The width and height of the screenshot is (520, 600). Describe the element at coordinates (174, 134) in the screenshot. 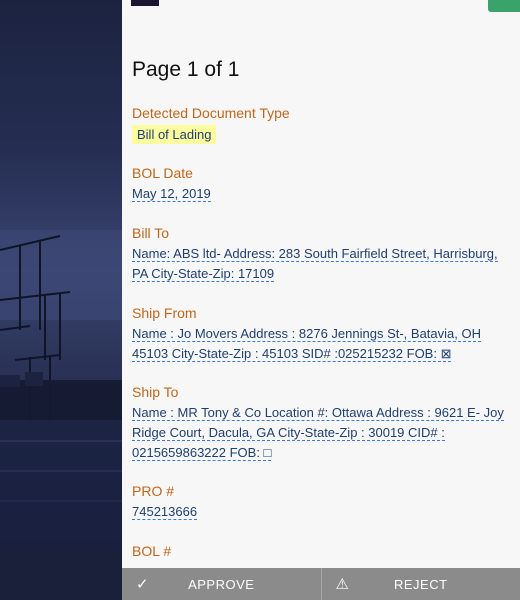

I see `document-type-value: Bill of Lading` at that location.